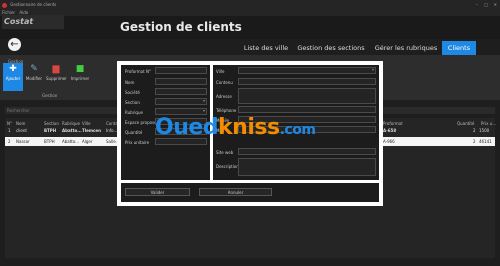  Describe the element at coordinates (181, 91) in the screenshot. I see `societe-field` at that location.